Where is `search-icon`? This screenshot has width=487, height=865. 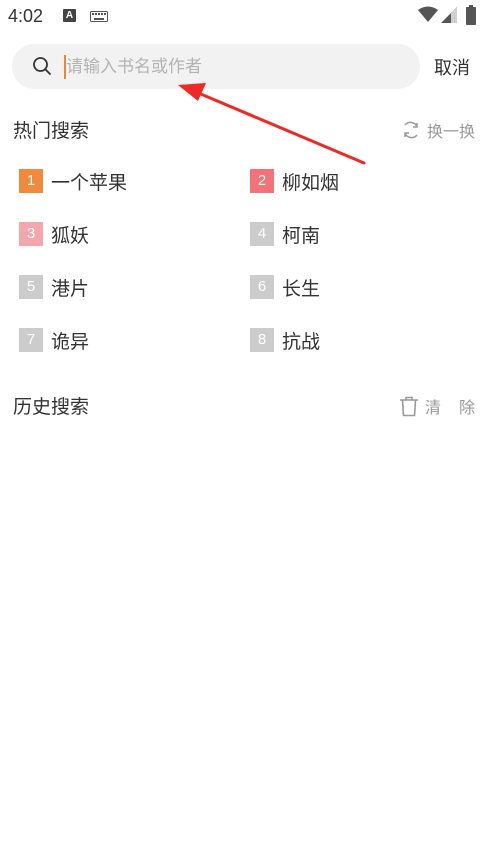
search-icon is located at coordinates (42, 66).